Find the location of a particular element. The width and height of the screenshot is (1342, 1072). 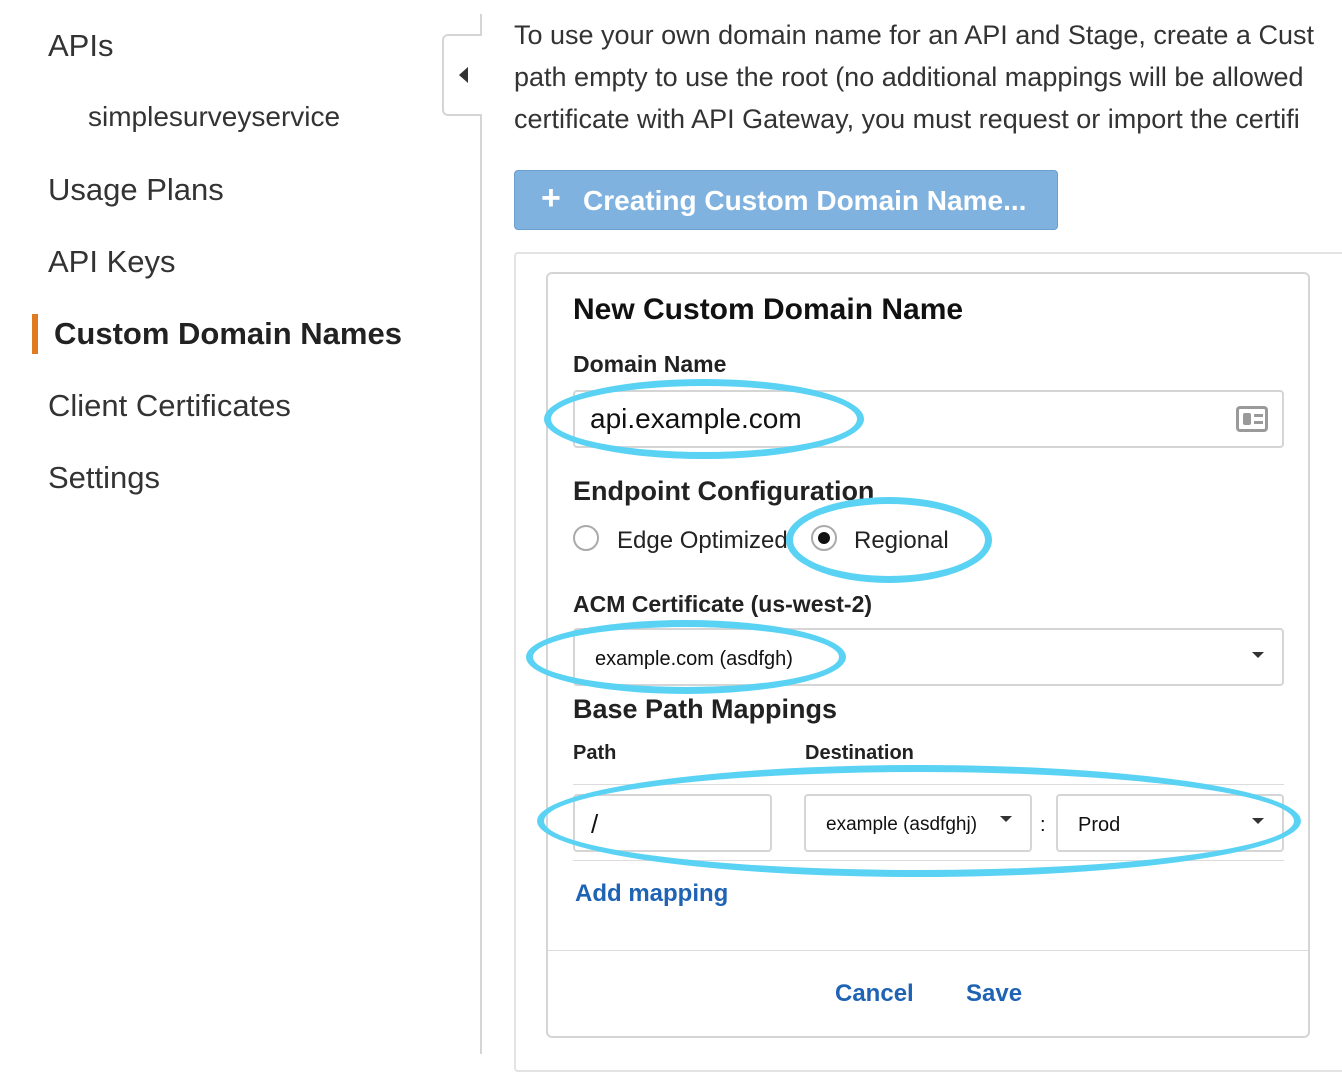

chevron-left-icon is located at coordinates (463, 75).